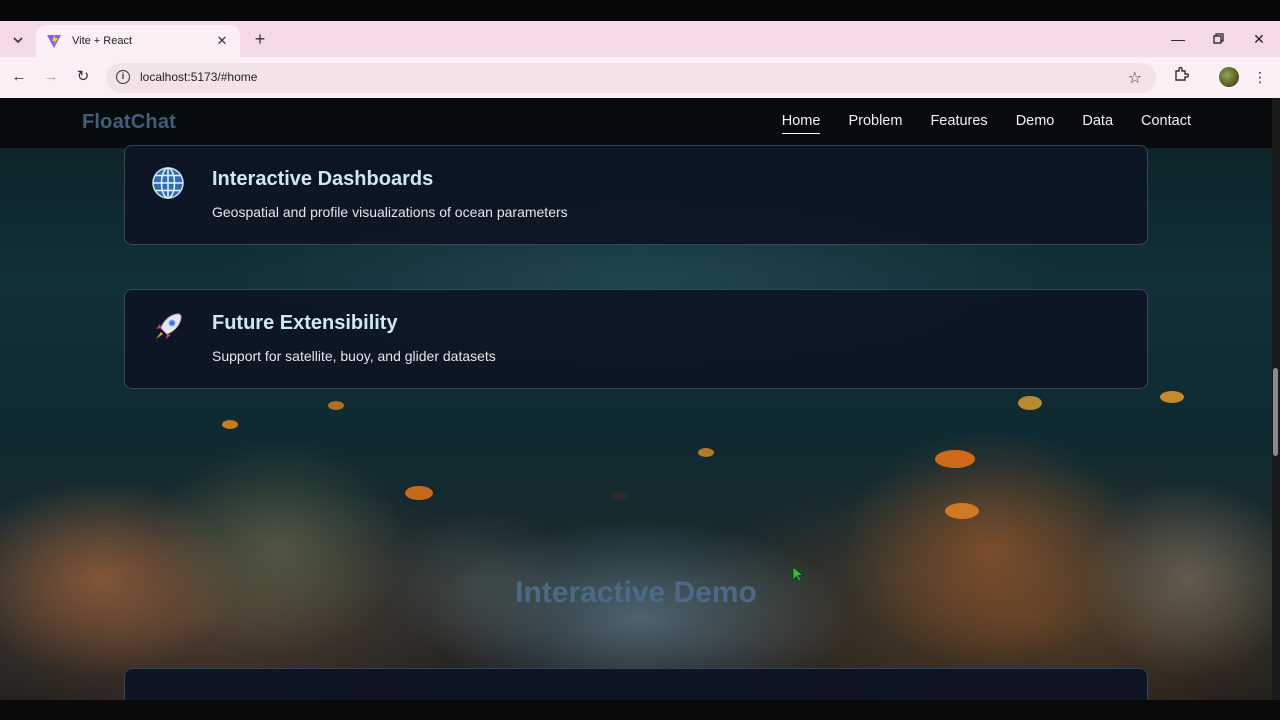  I want to click on profile-avatar, so click(1229, 77).